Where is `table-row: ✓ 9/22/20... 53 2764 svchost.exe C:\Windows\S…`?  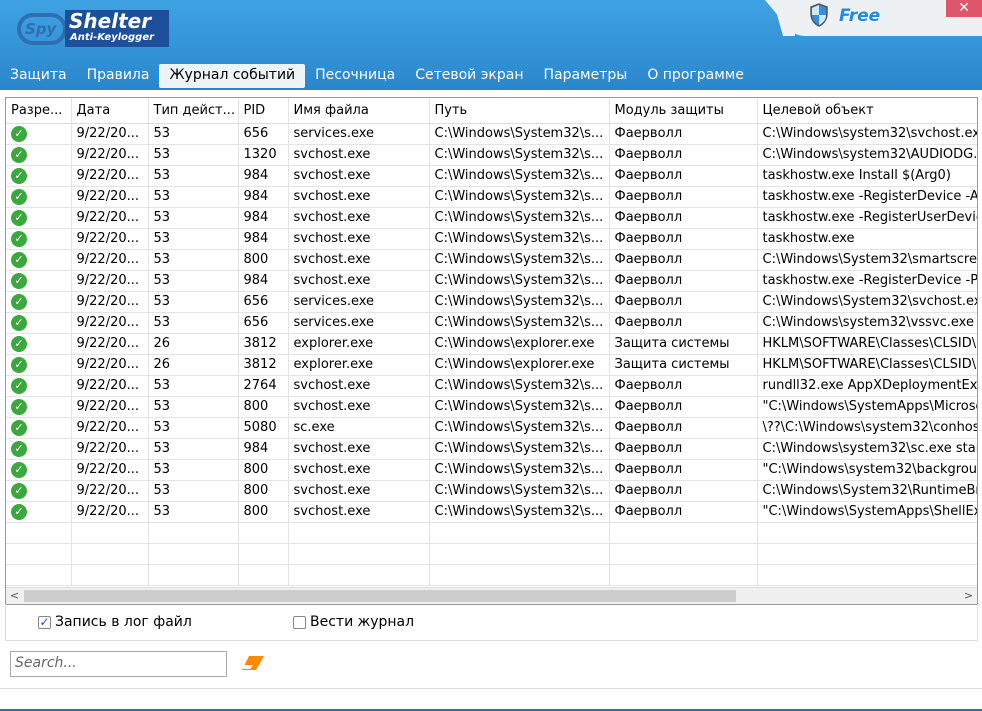 table-row: ✓ 9/22/20... 53 2764 svchost.exe C:\Windows\S… is located at coordinates (491, 386).